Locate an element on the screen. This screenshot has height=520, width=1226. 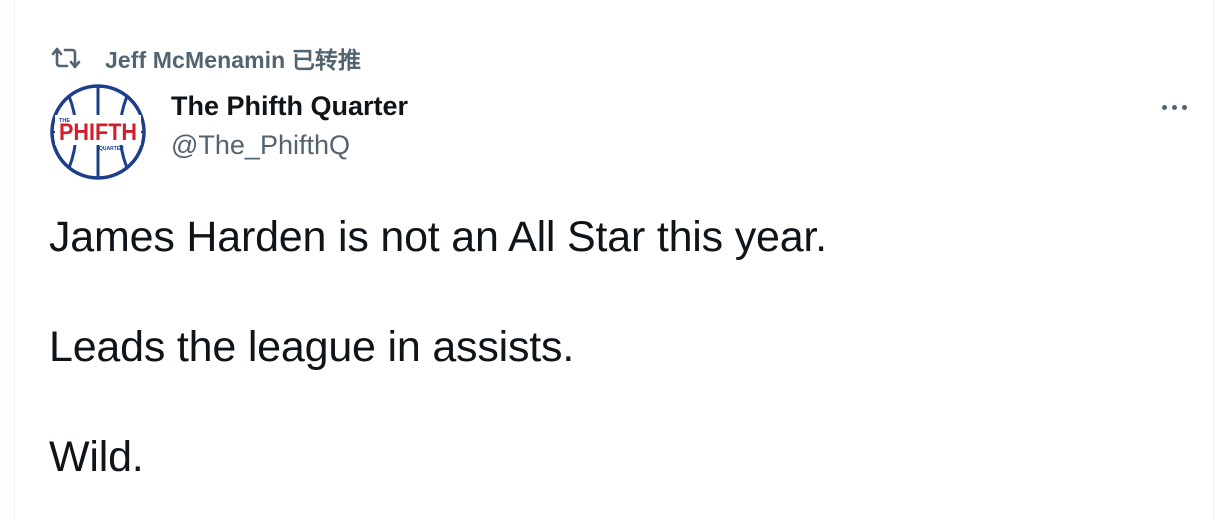
avatar: THE PHIFTH QUARTER is located at coordinates (98, 132).